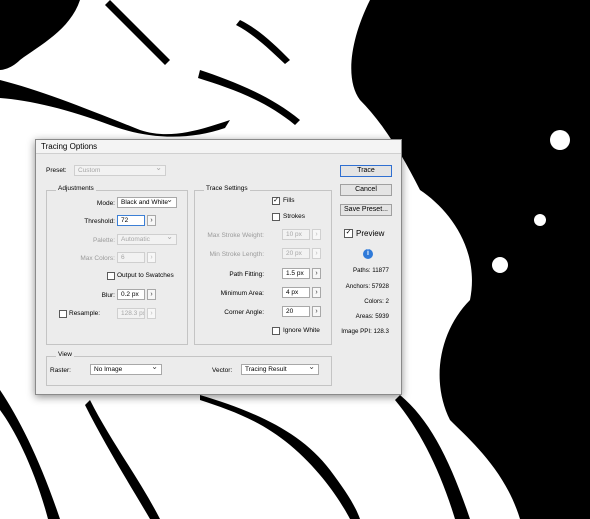  Describe the element at coordinates (244, 312) in the screenshot. I see `corner-angle-label: Corner Angle:` at that location.